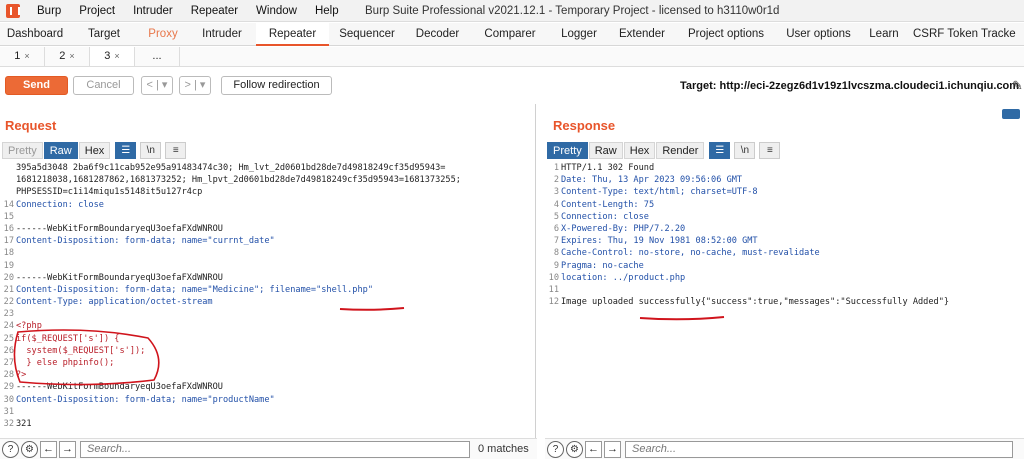  Describe the element at coordinates (222, 34) in the screenshot. I see `tab-intruder: Intruder` at that location.